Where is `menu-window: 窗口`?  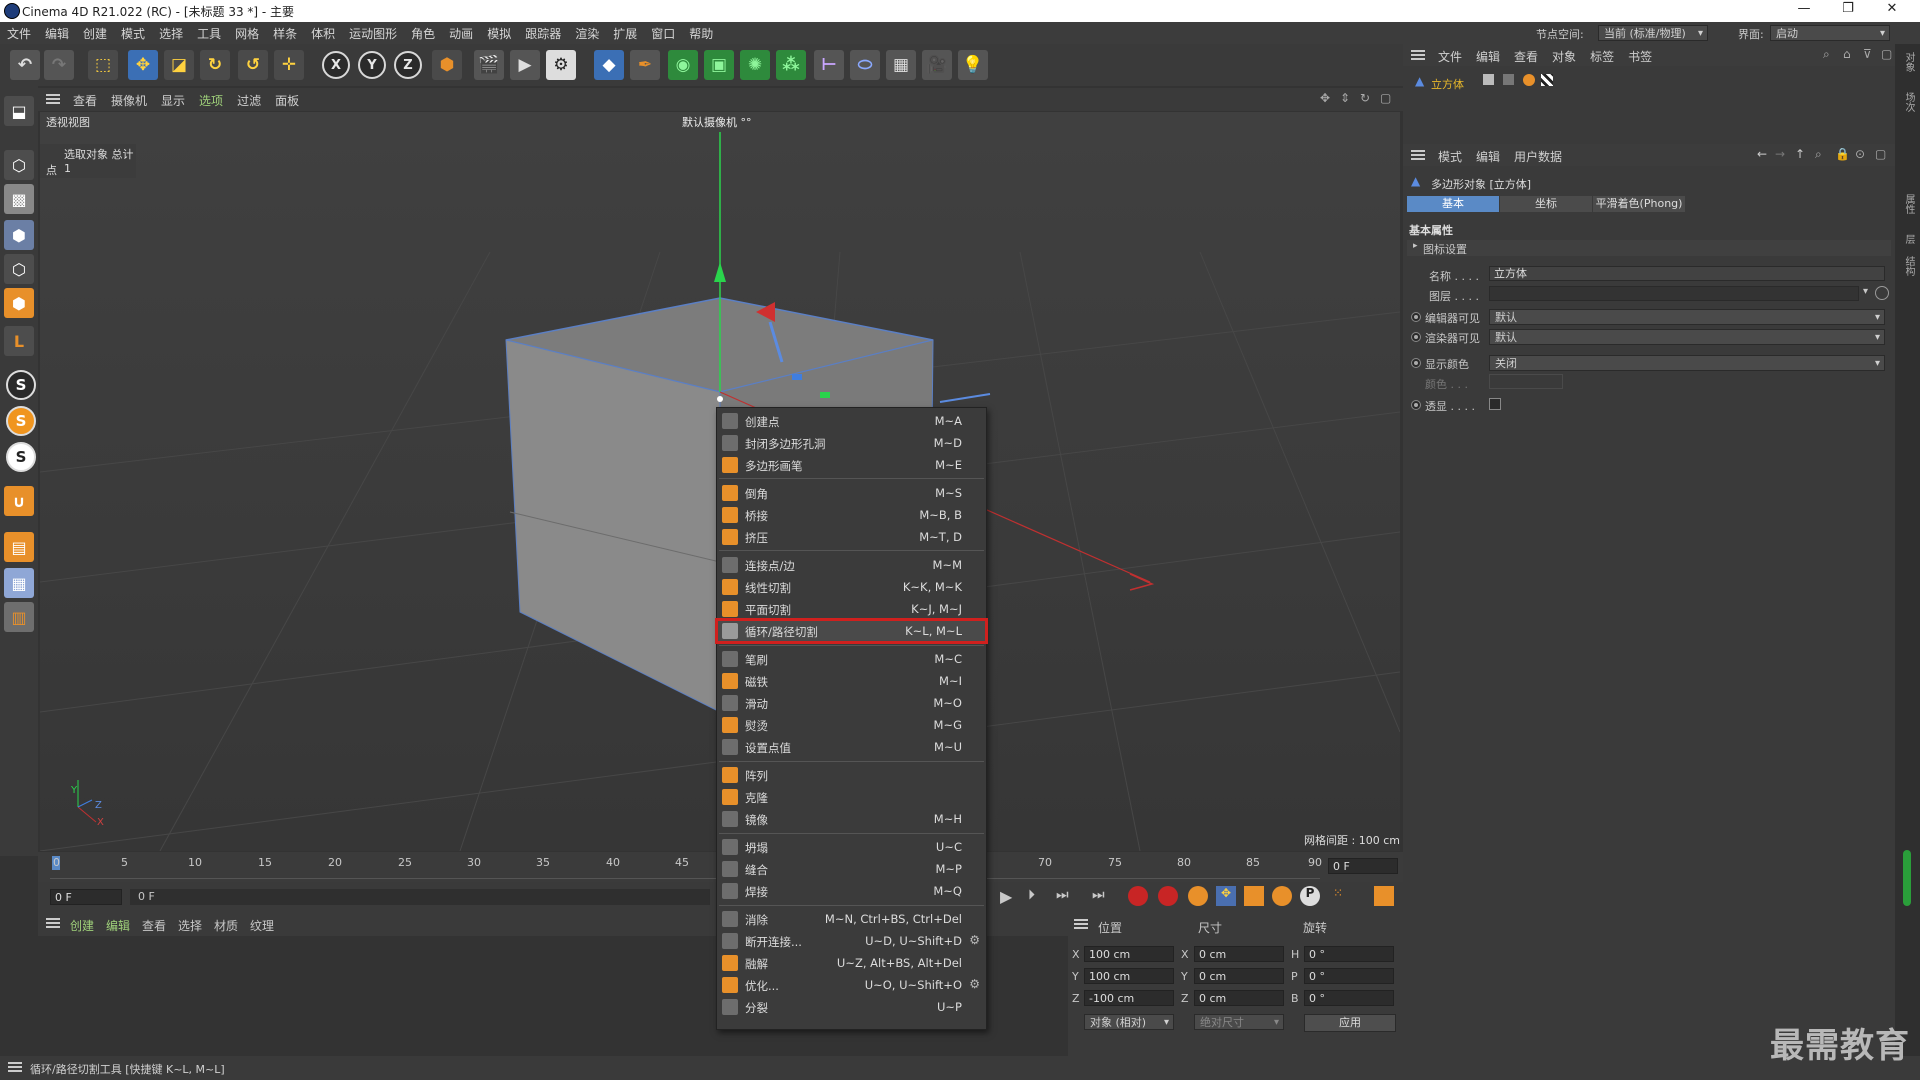 menu-window: 窗口 is located at coordinates (663, 33).